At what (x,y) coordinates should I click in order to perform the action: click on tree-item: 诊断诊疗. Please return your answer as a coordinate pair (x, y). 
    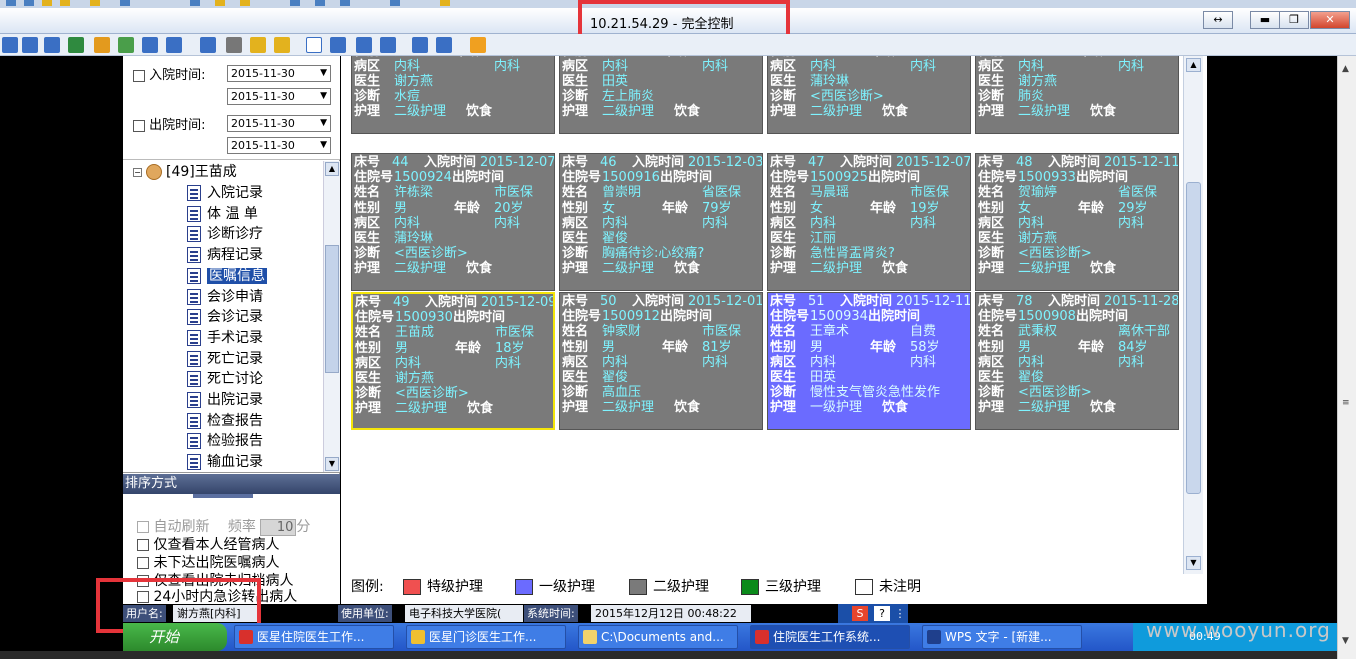
    Looking at the image, I should click on (225, 234).